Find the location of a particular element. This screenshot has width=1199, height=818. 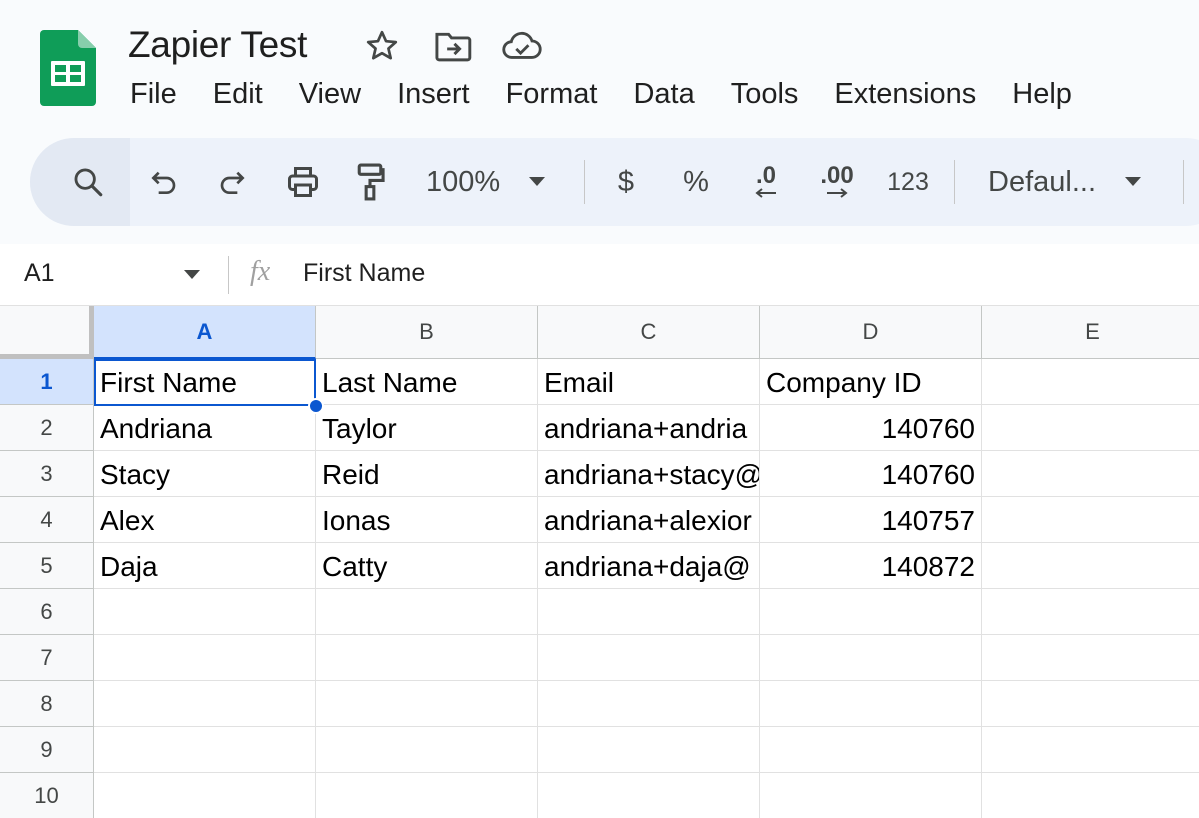

cell-a6 is located at coordinates (205, 612).